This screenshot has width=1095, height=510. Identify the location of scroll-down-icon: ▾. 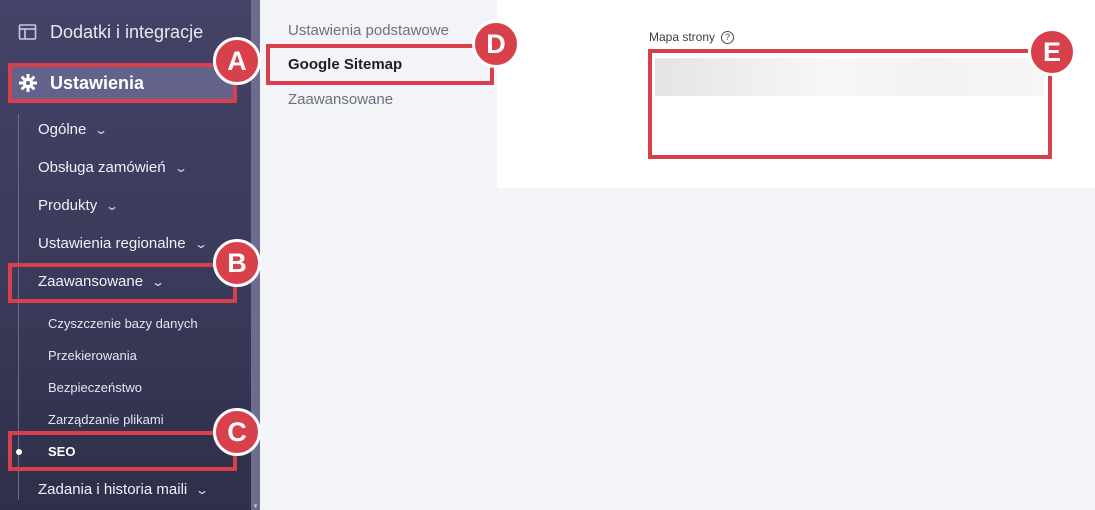
(255, 506).